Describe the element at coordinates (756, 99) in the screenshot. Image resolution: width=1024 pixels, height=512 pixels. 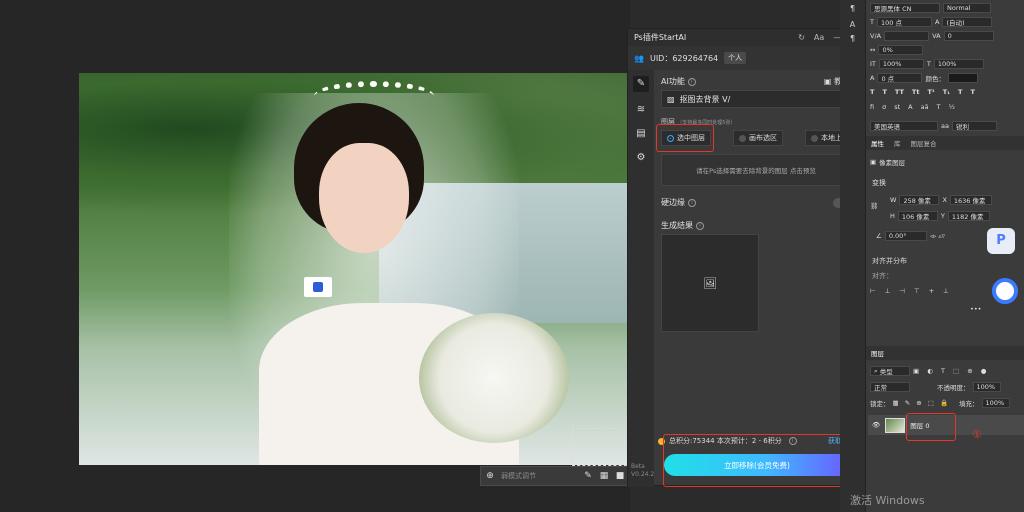
I see `mode-select: ▨ 抠图去背景 V/ ⌄` at that location.